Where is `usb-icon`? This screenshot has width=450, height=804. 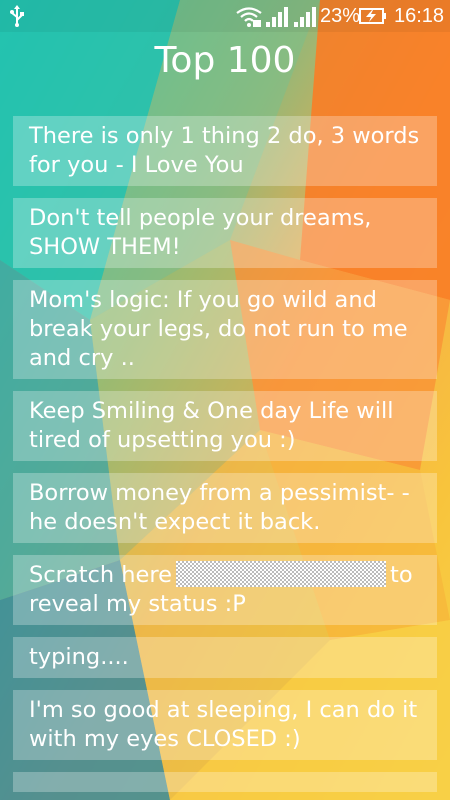
usb-icon is located at coordinates (17, 16).